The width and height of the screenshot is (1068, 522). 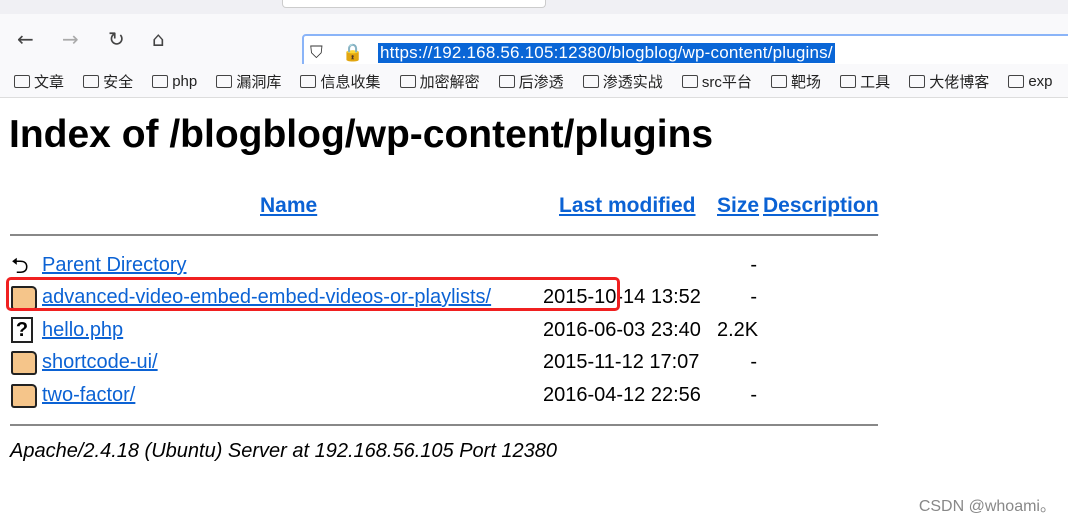 I want to click on home-icon: ⌂, so click(x=158, y=39).